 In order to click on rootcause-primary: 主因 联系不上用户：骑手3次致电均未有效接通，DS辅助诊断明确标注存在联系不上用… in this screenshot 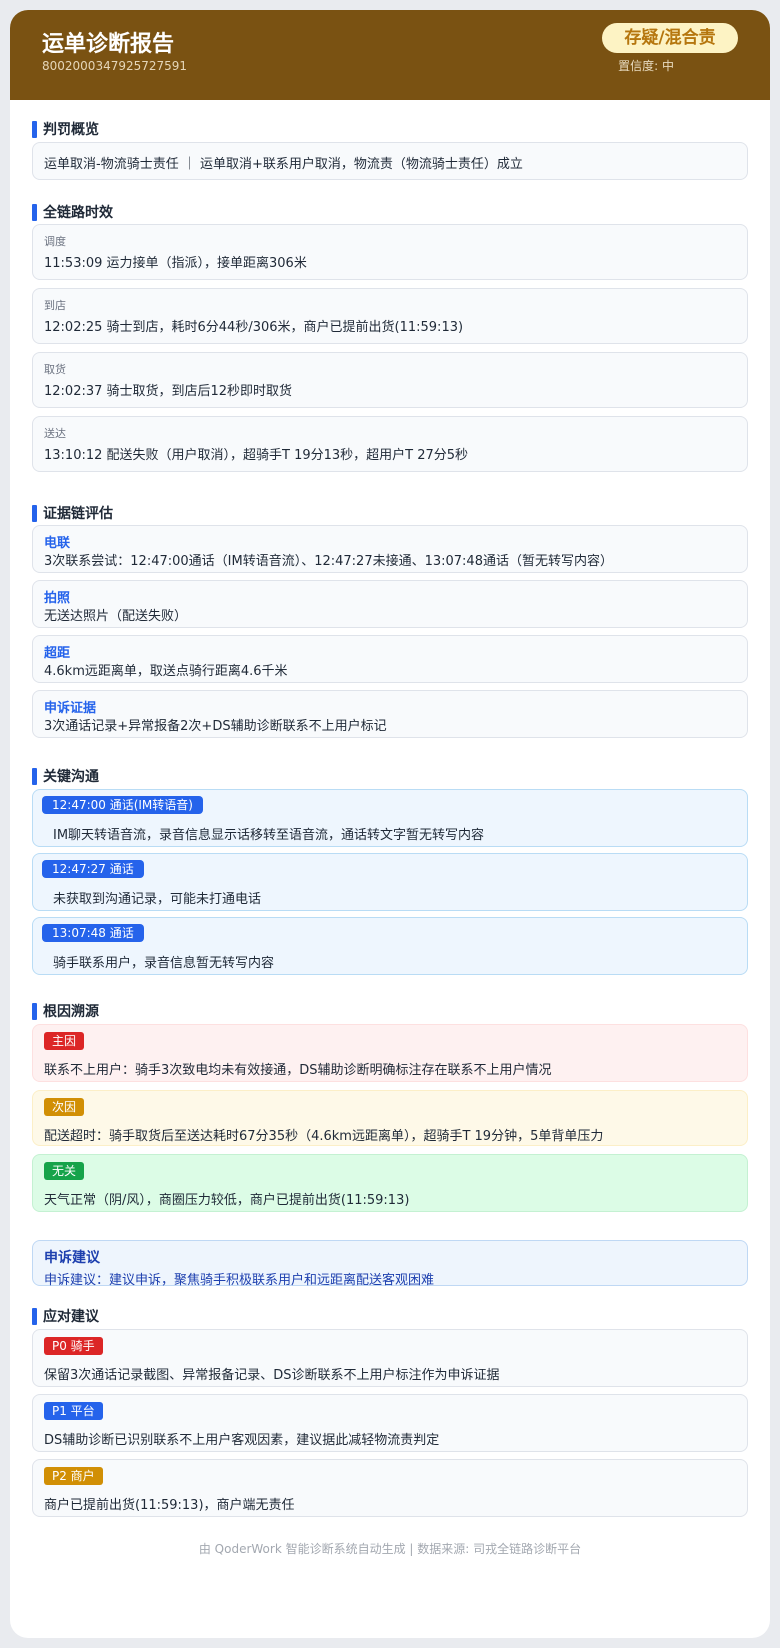, I will do `click(390, 1053)`.